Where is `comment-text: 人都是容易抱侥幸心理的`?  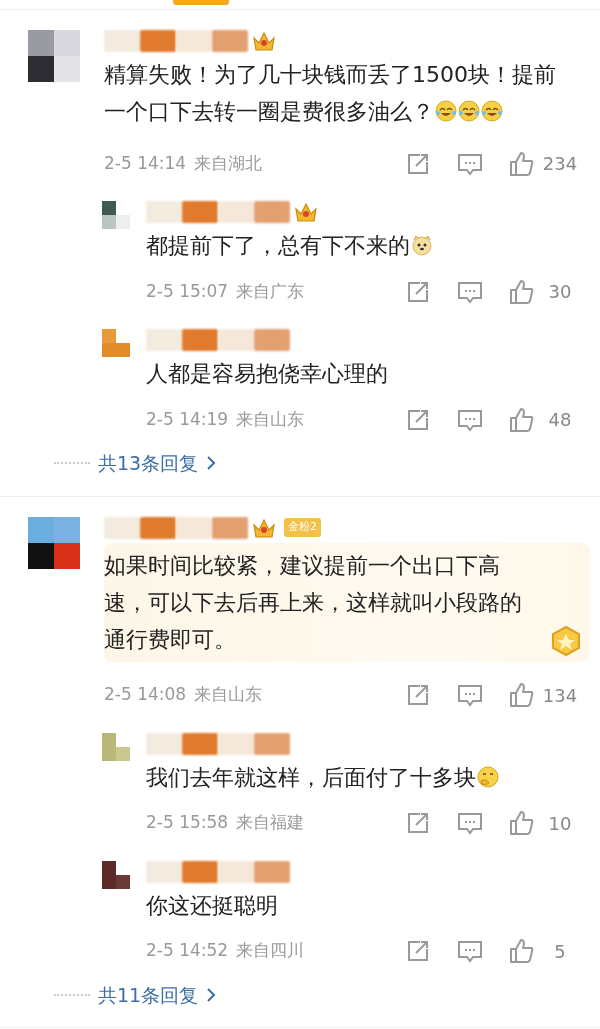
comment-text: 人都是容易抱侥幸心理的 is located at coordinates (267, 374).